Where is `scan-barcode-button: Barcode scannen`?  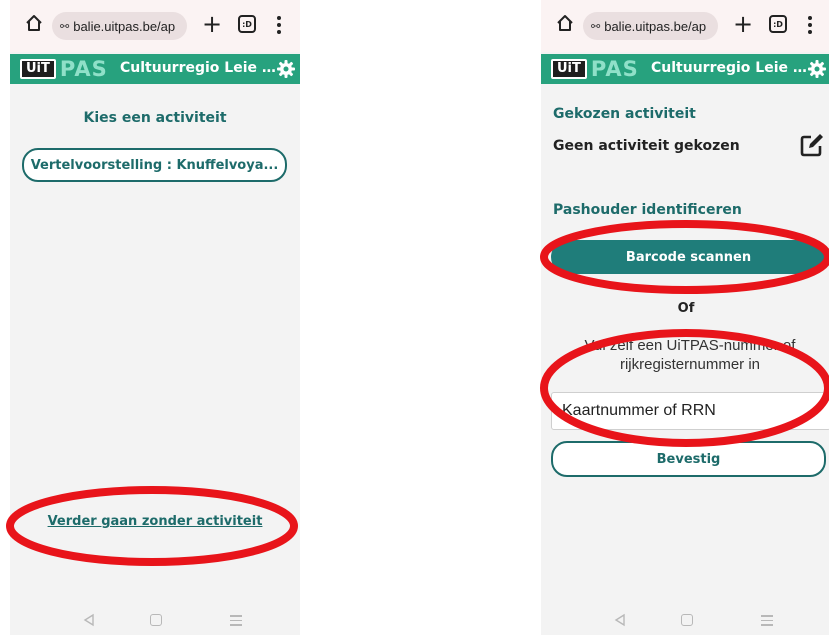 scan-barcode-button: Barcode scannen is located at coordinates (688, 257).